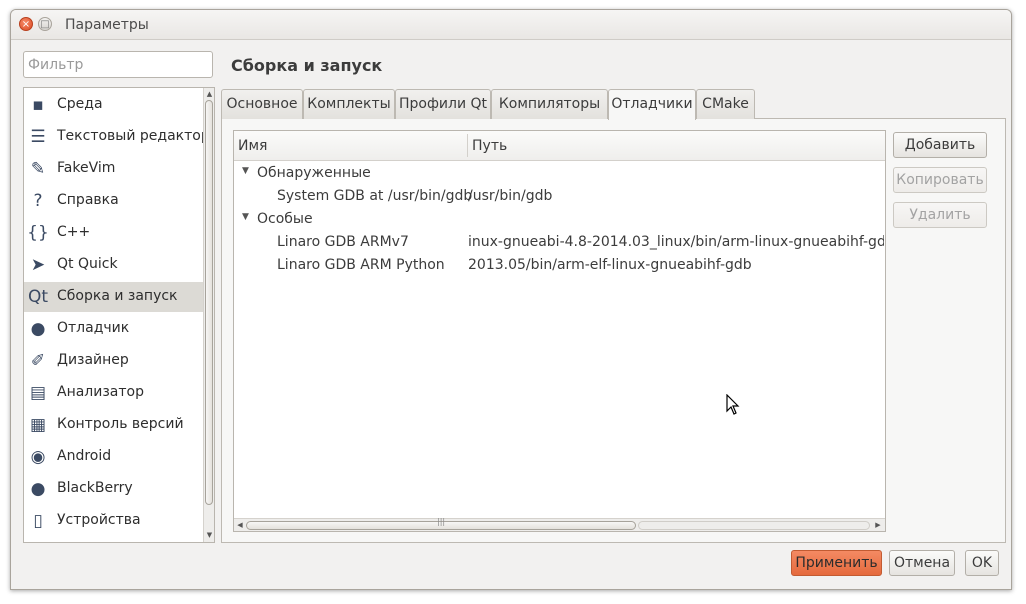  Describe the element at coordinates (375, 196) in the screenshot. I see `debugger-name: System GDB at /usr/bin/gdb` at that location.